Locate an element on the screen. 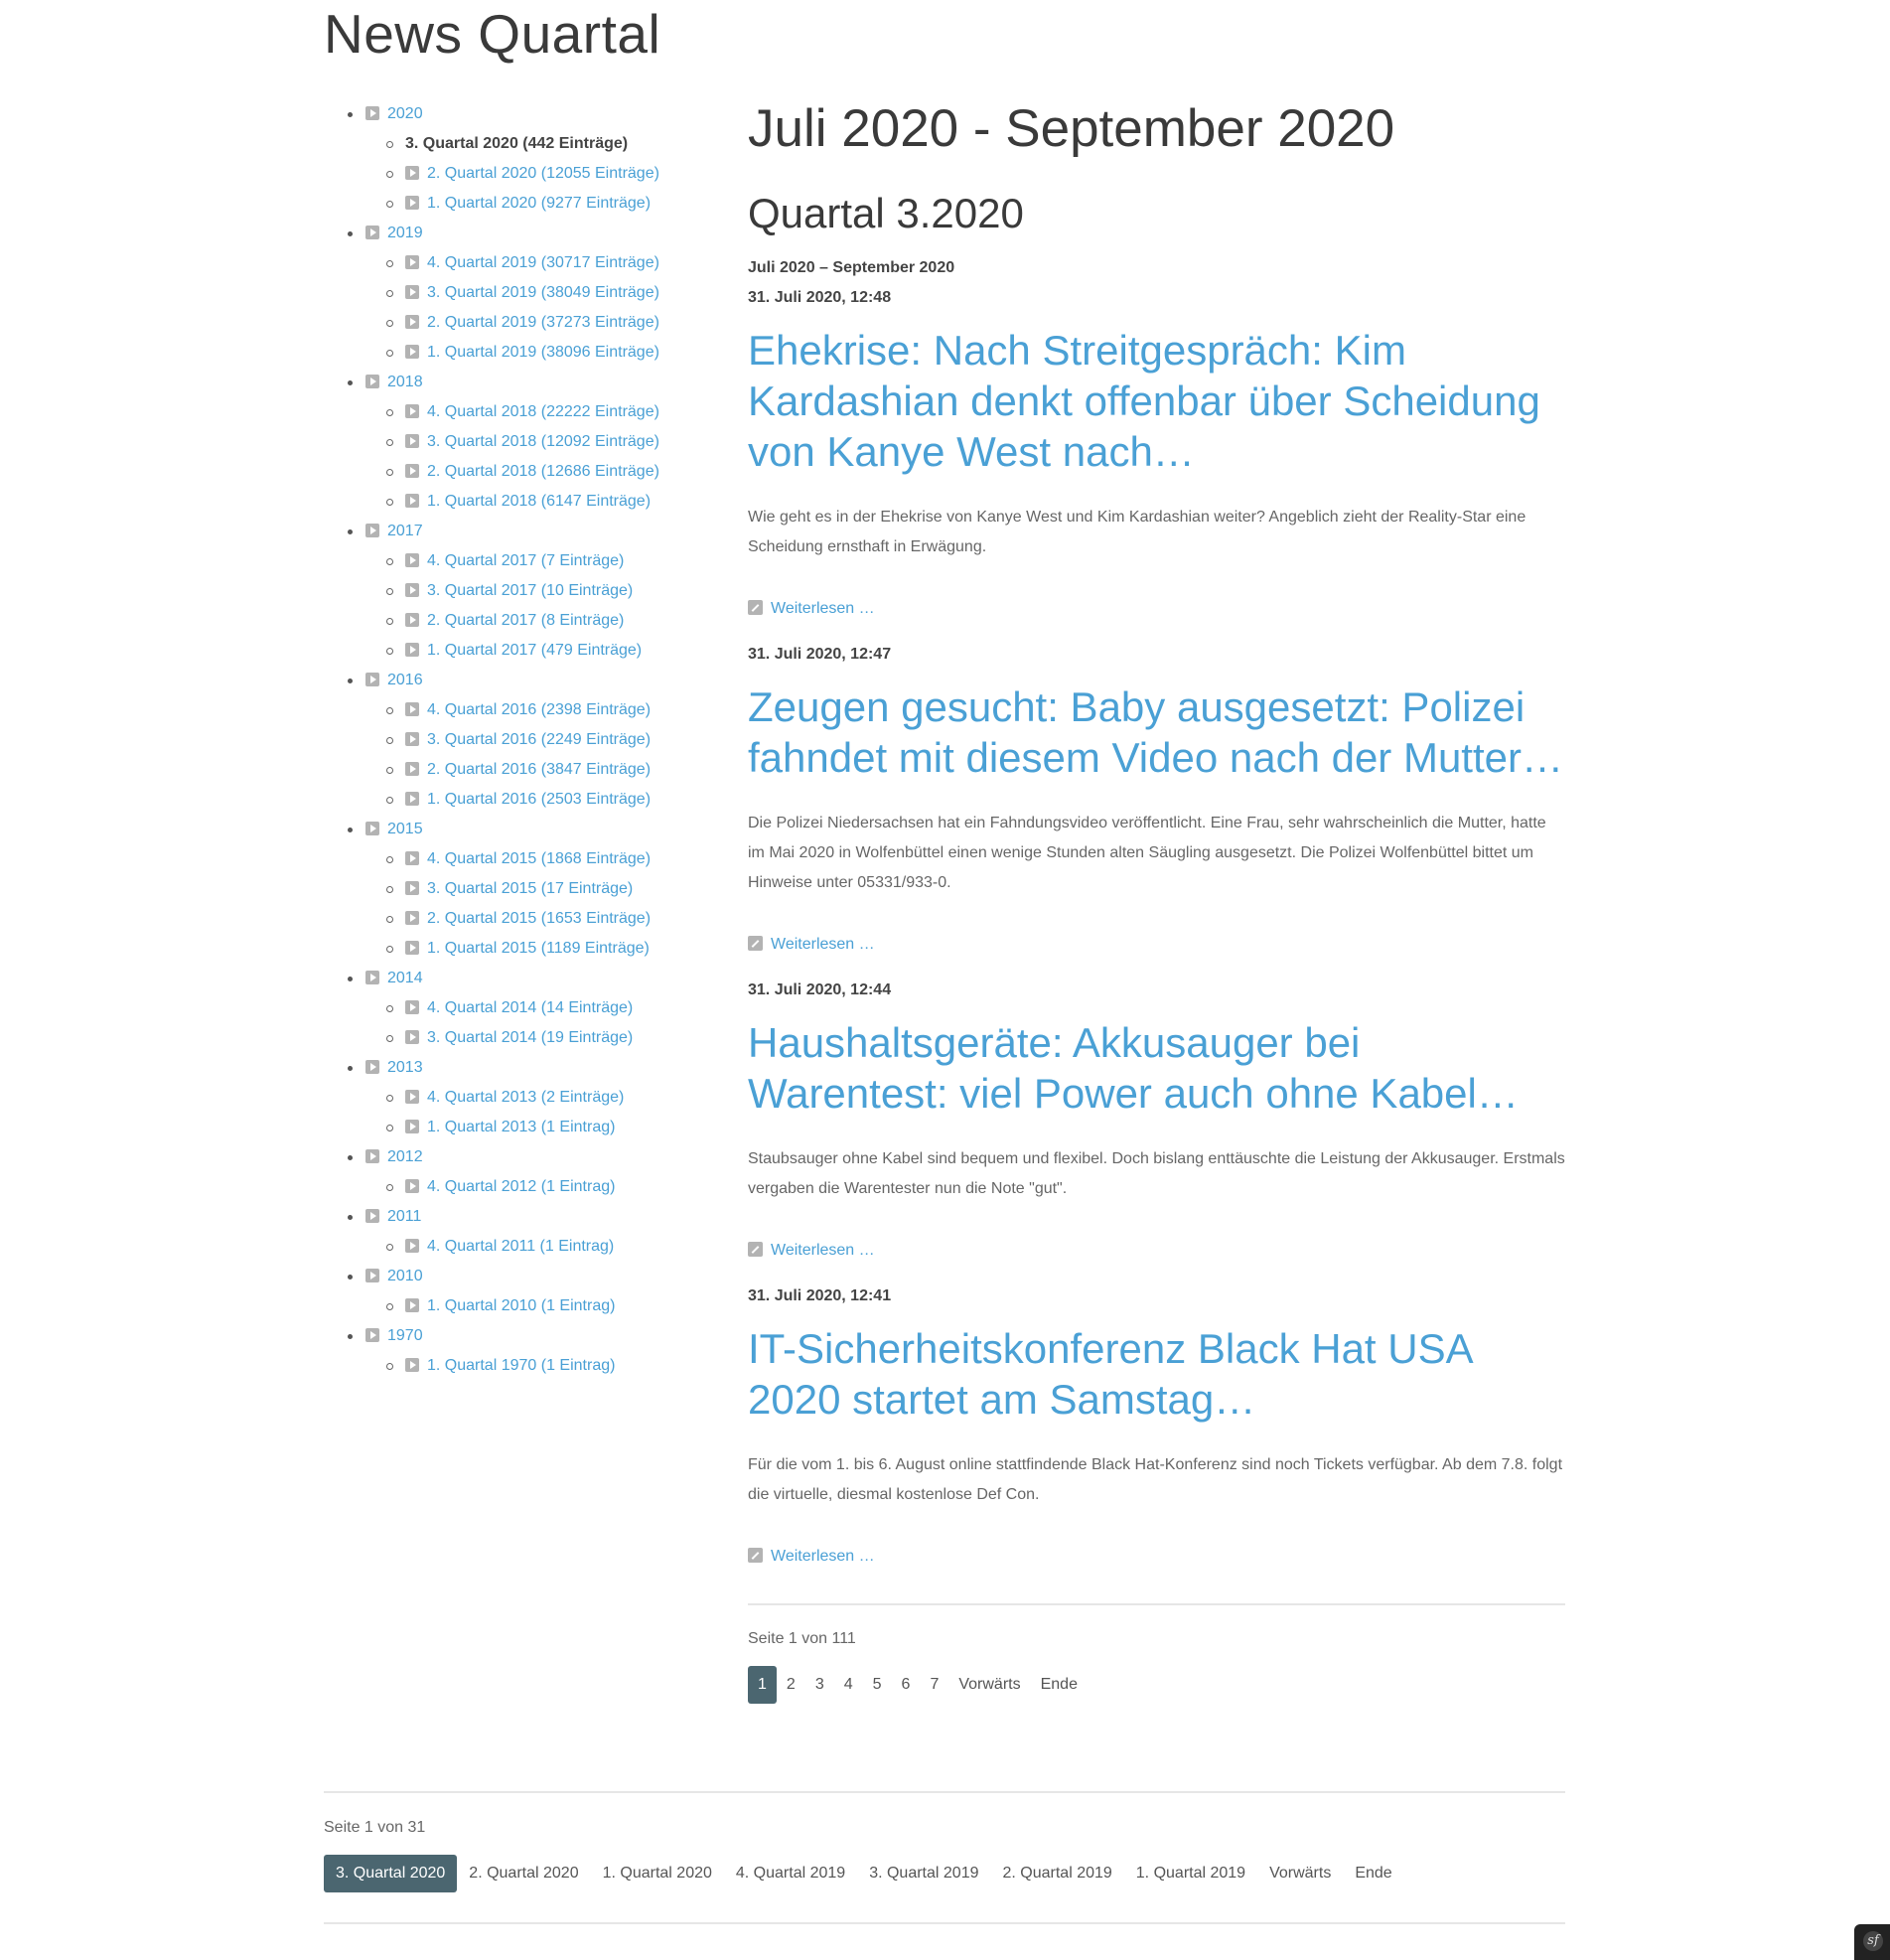 This screenshot has width=1890, height=1960. tree-quarter-link: 2. Quartal 2018 (12686 Einträge) is located at coordinates (543, 471).